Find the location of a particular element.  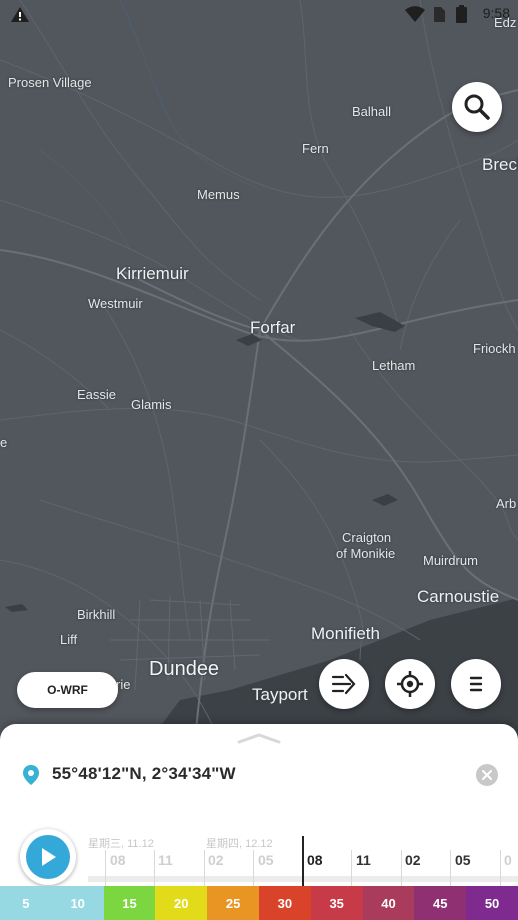

legend-cell: 20 is located at coordinates (181, 903).